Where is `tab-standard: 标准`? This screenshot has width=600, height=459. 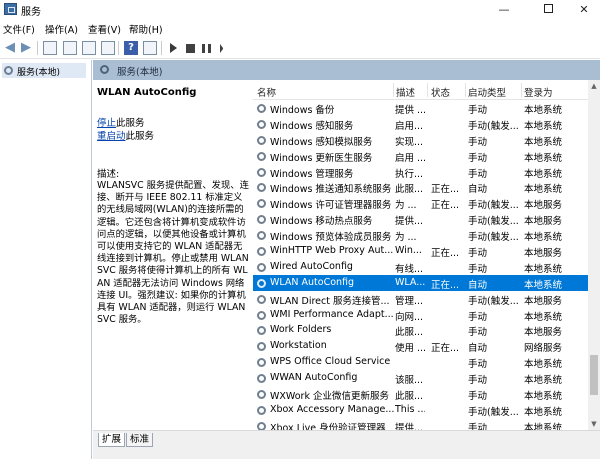 tab-standard: 标准 is located at coordinates (140, 440).